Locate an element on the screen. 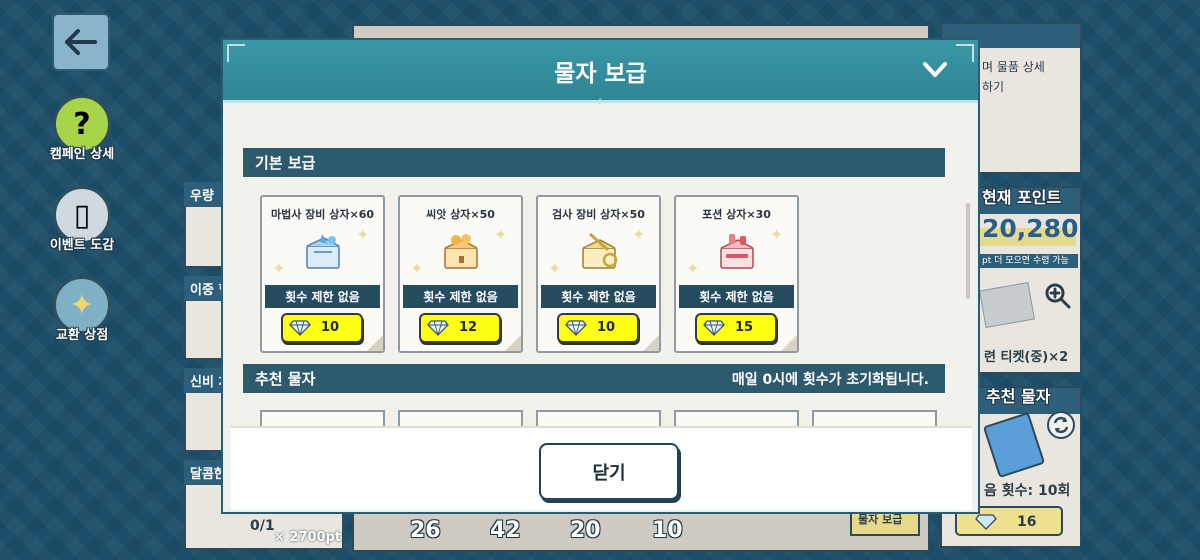  bg-card-2-tab: 이중 협 is located at coordinates (204, 288).